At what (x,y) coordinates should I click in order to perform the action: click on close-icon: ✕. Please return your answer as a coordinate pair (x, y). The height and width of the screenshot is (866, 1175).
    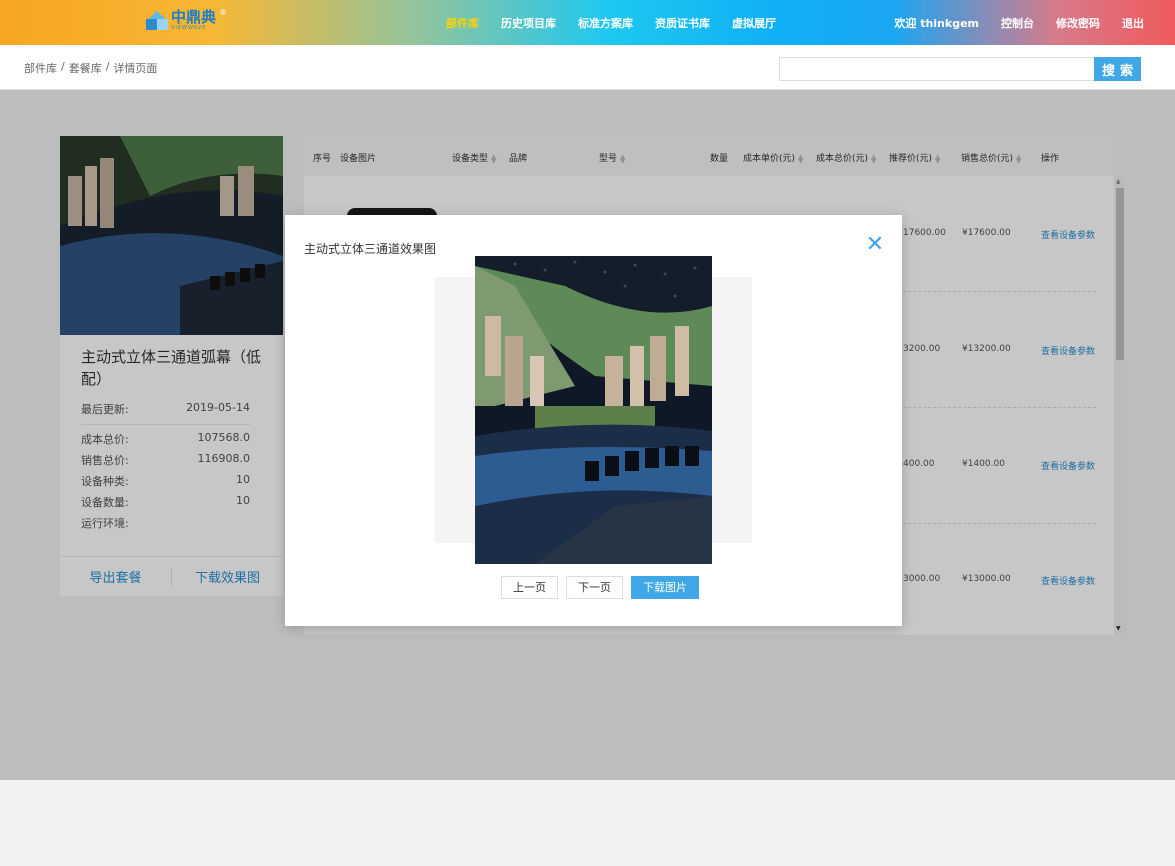
    Looking at the image, I should click on (875, 245).